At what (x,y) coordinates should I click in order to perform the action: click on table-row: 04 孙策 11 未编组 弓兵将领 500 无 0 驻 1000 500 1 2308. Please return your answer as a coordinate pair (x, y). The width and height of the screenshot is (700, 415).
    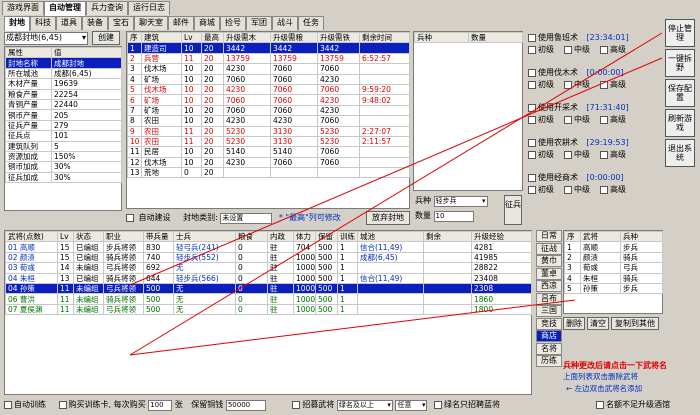
    Looking at the image, I should click on (268, 288).